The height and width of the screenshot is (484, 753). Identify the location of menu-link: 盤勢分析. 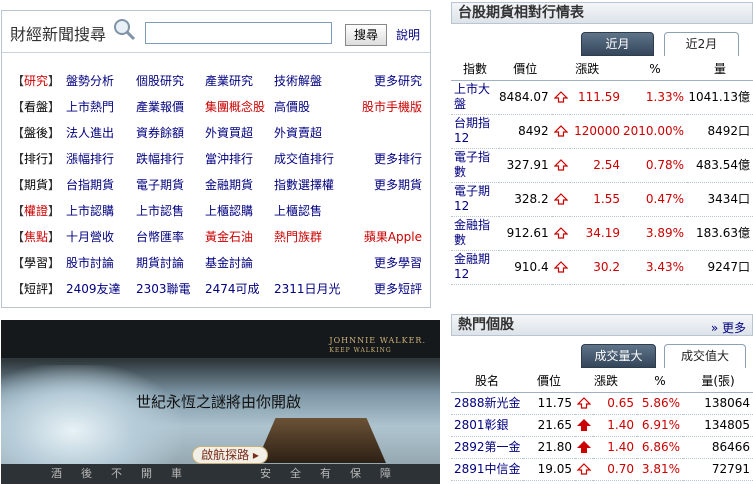
(90, 81).